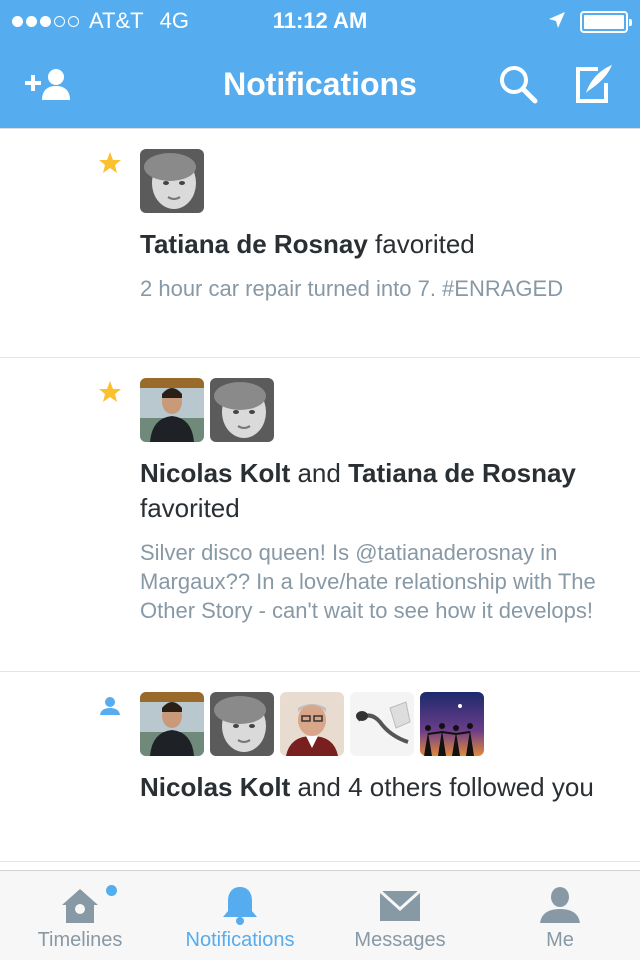 The height and width of the screenshot is (960, 640). Describe the element at coordinates (400, 905) in the screenshot. I see `envelope-icon` at that location.